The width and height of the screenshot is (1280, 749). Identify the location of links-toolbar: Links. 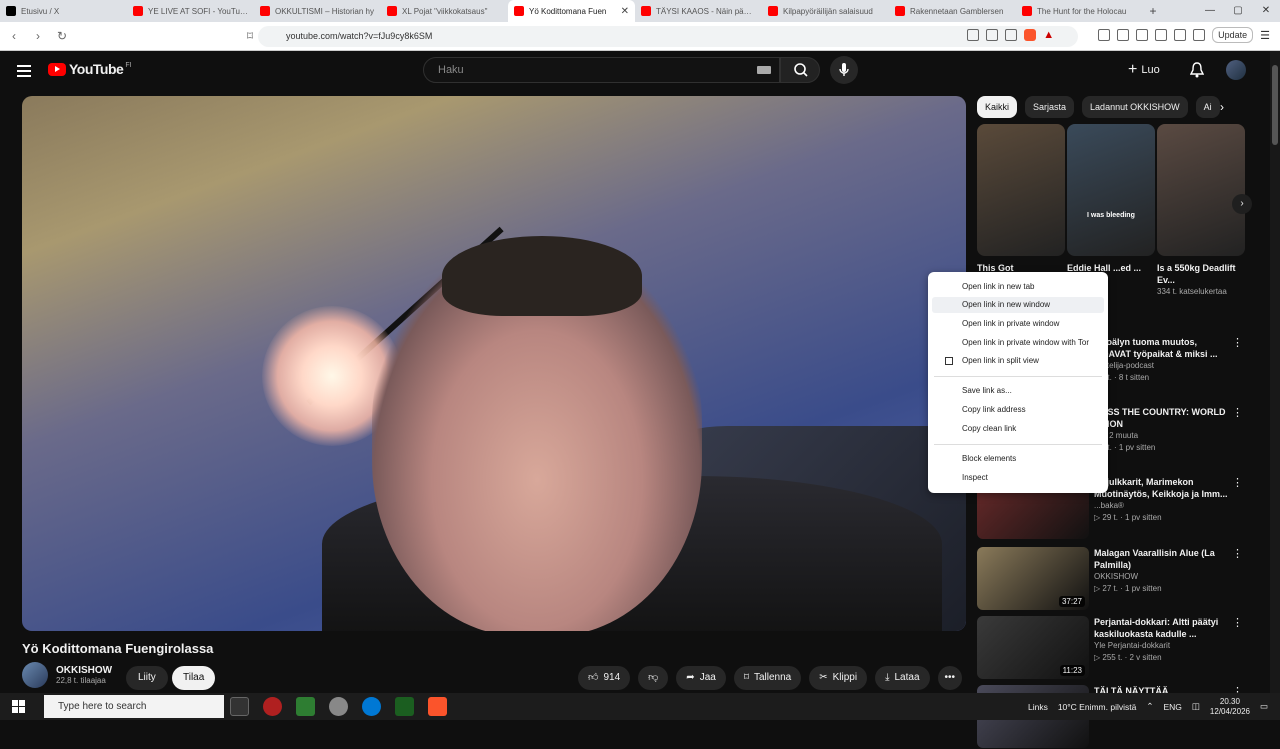
(1038, 707).